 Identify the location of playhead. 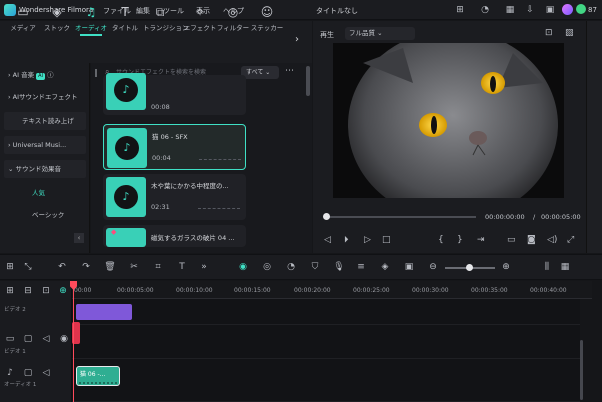
(73, 341).